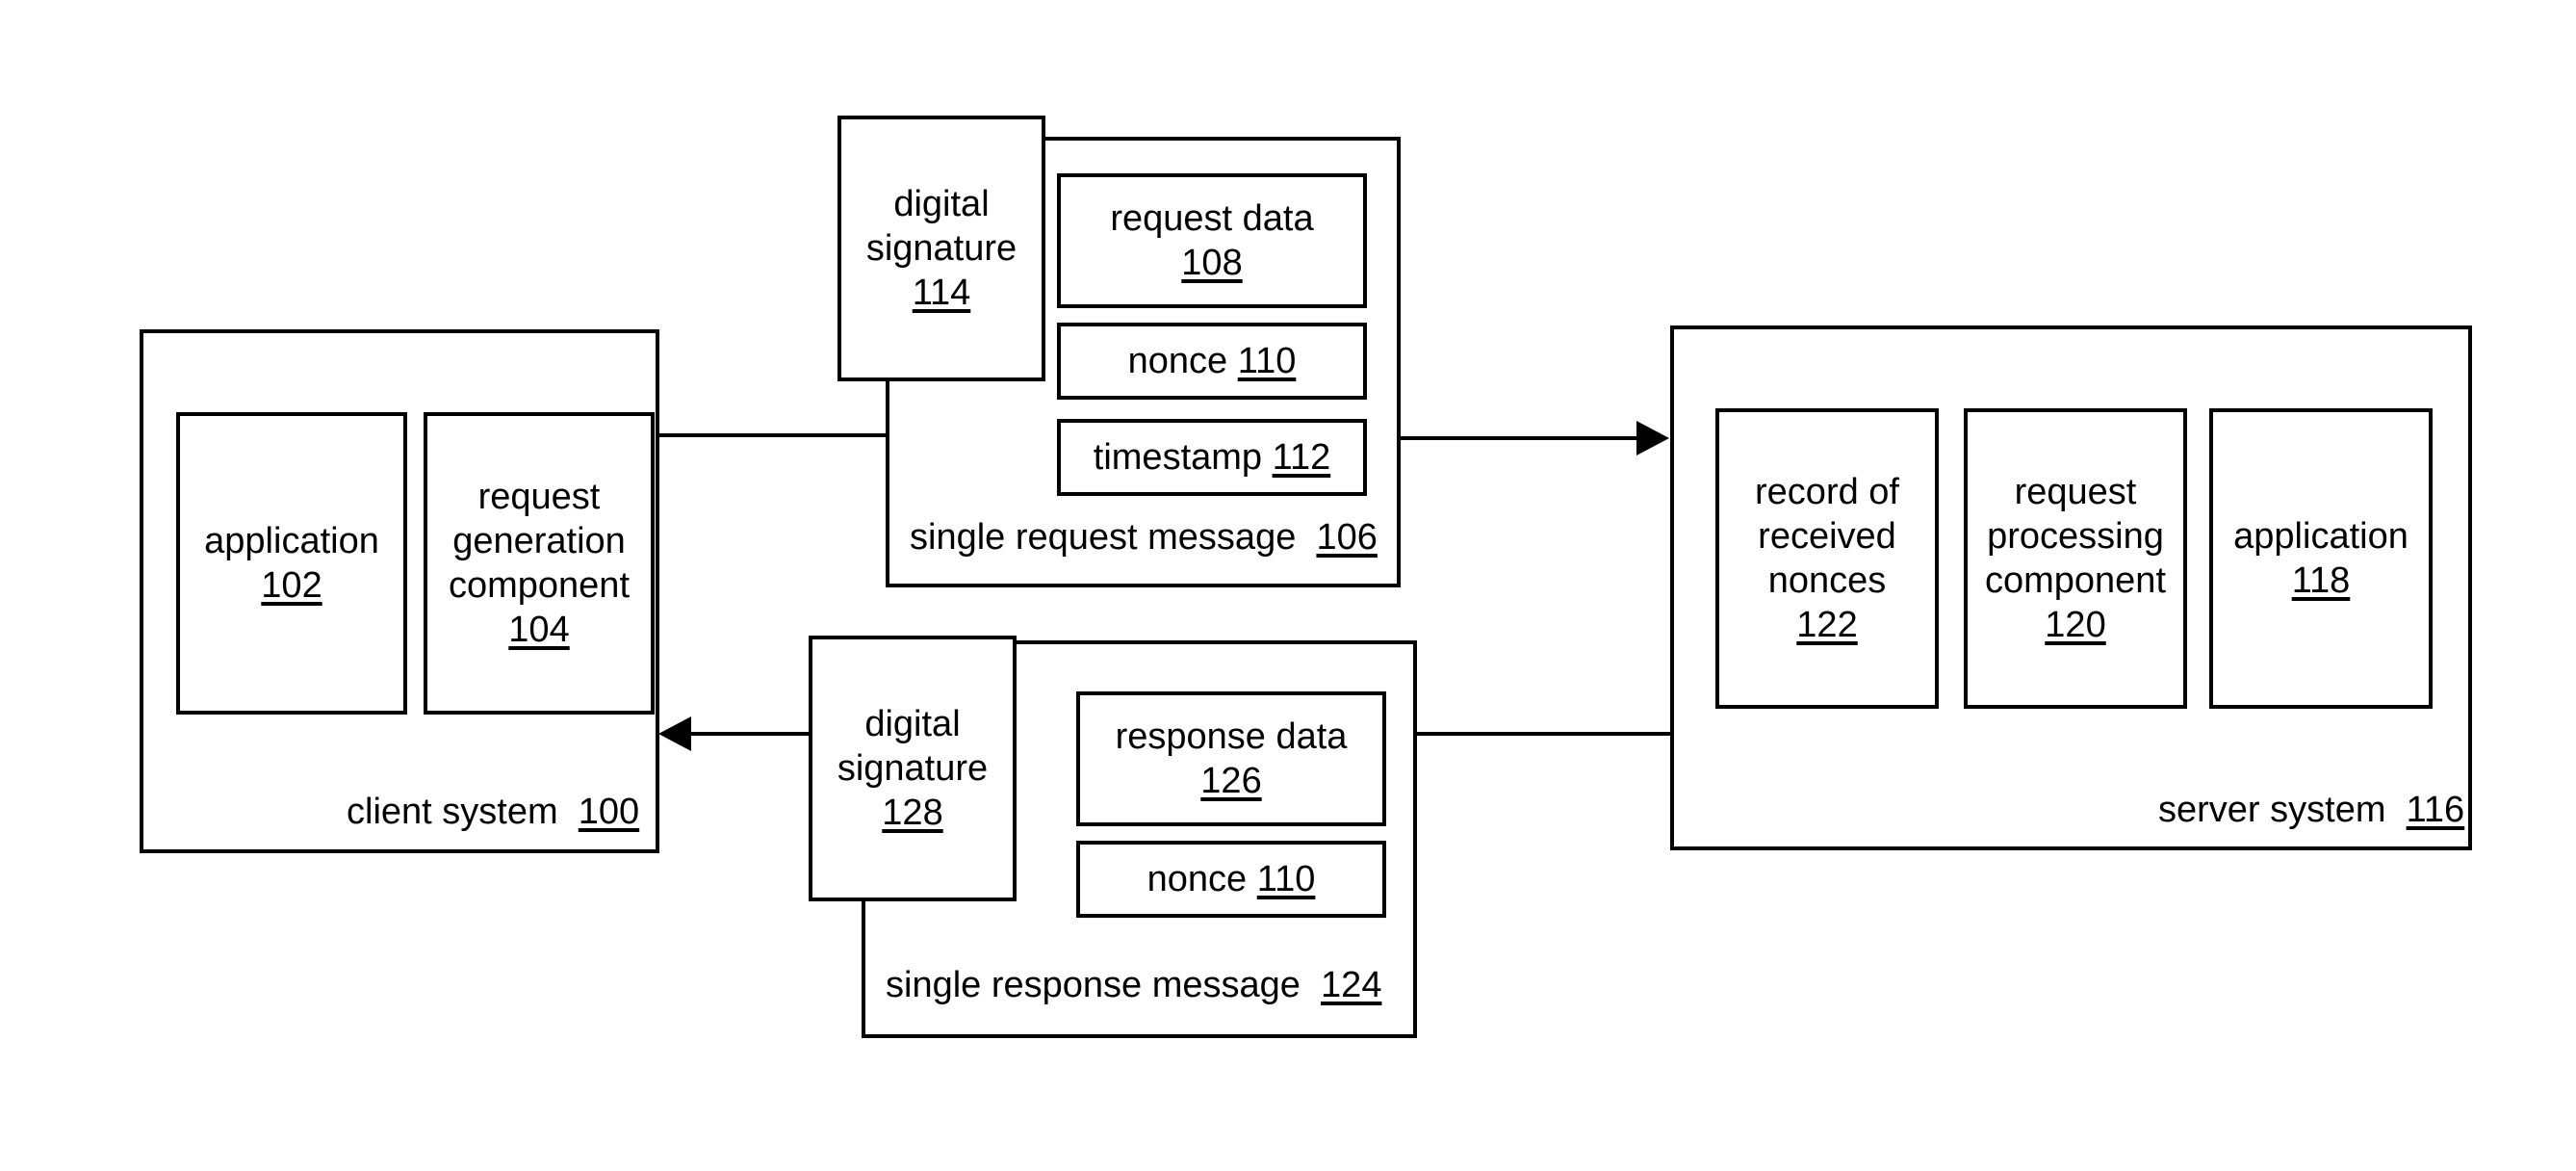 This screenshot has width=2576, height=1171. I want to click on request-processing-component-ref: 120, so click(2075, 625).